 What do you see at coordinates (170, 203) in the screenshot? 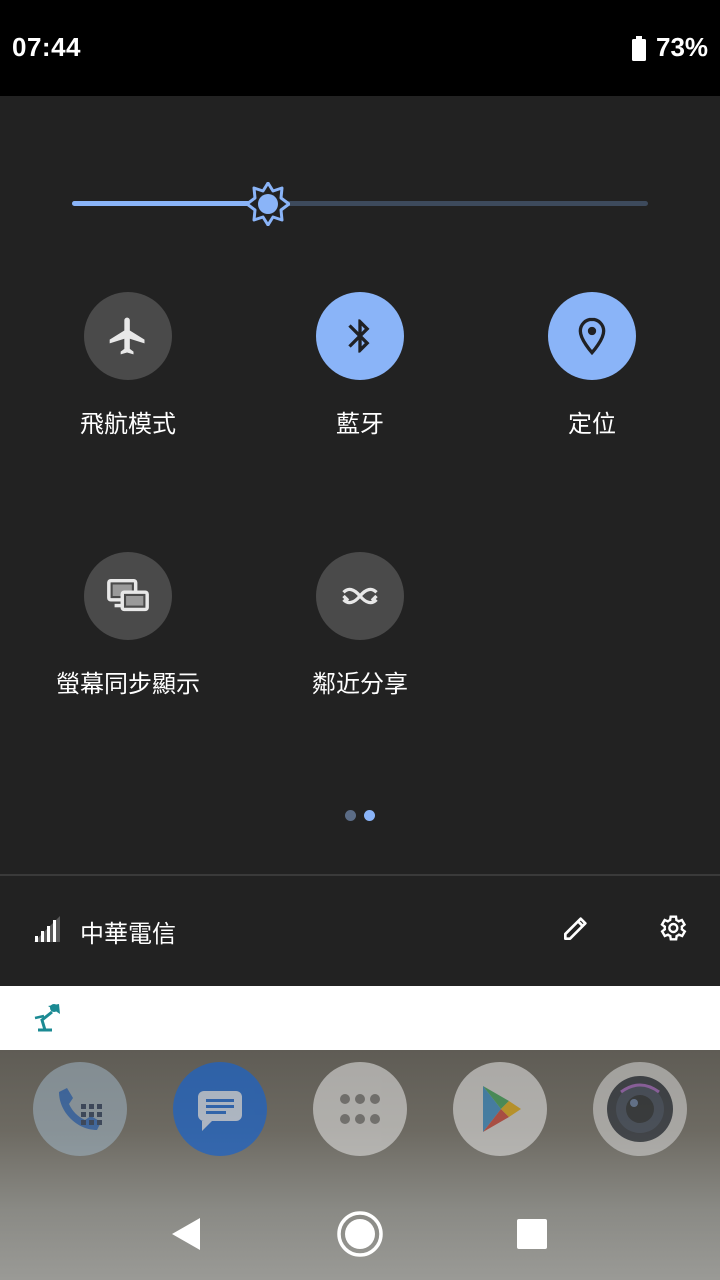
I see `brightness-fill` at bounding box center [170, 203].